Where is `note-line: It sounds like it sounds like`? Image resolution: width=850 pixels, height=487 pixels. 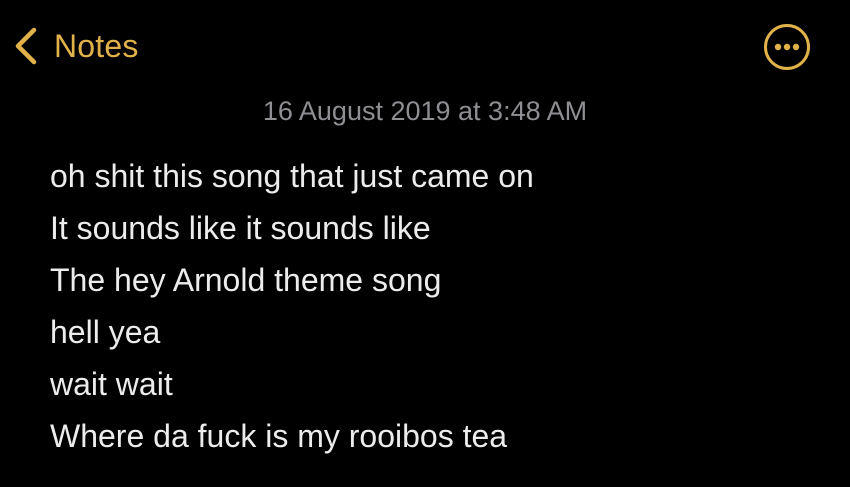 note-line: It sounds like it sounds like is located at coordinates (240, 228).